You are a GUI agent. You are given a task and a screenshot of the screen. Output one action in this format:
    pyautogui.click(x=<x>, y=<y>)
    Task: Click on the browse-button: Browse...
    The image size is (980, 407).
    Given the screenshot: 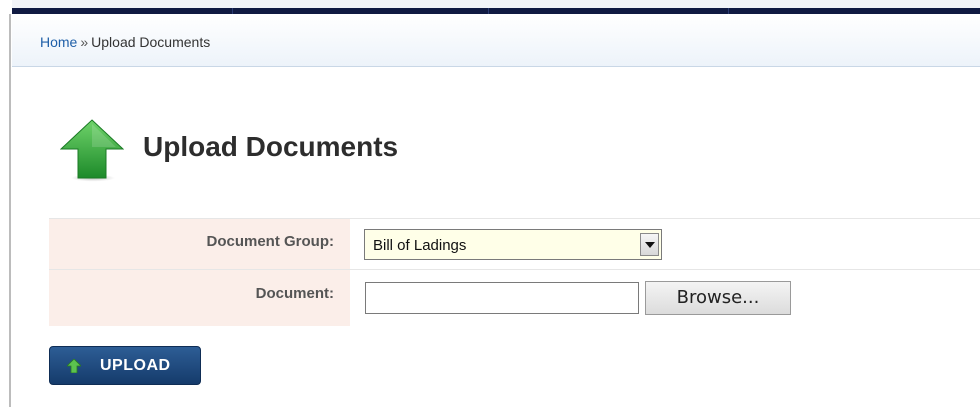 What is the action you would take?
    pyautogui.click(x=718, y=298)
    